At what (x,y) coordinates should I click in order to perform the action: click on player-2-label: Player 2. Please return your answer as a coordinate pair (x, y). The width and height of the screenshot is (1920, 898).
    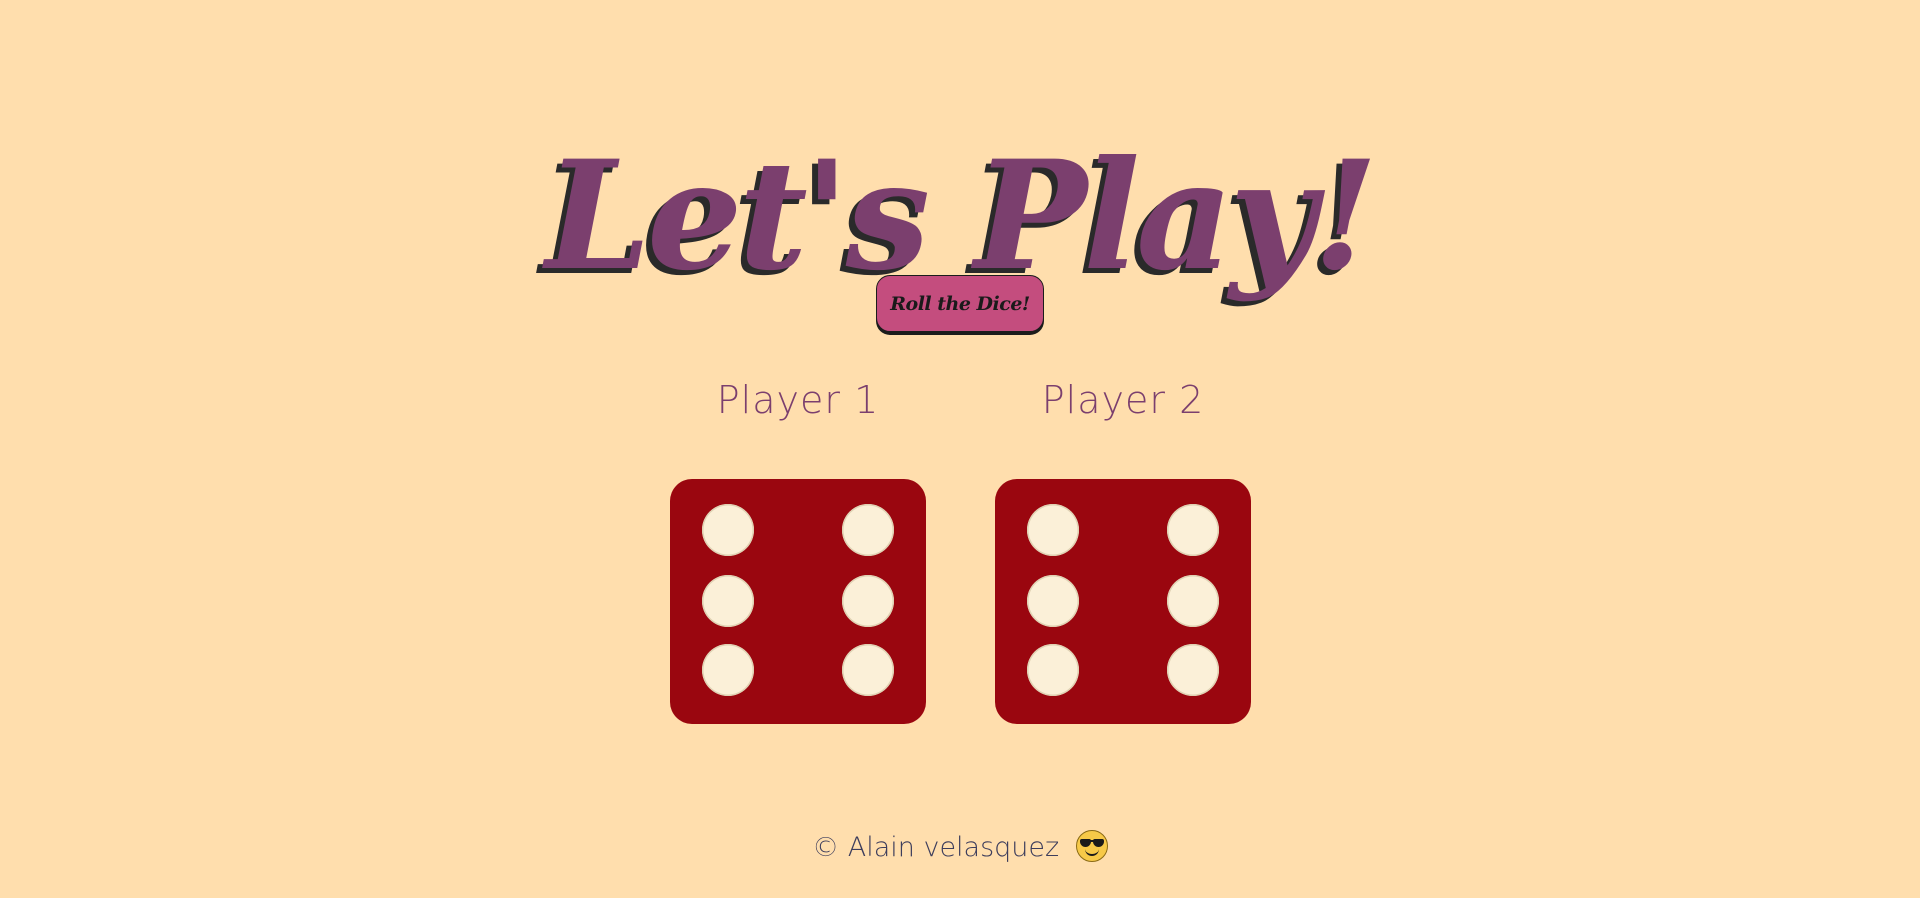
    Looking at the image, I should click on (1123, 400).